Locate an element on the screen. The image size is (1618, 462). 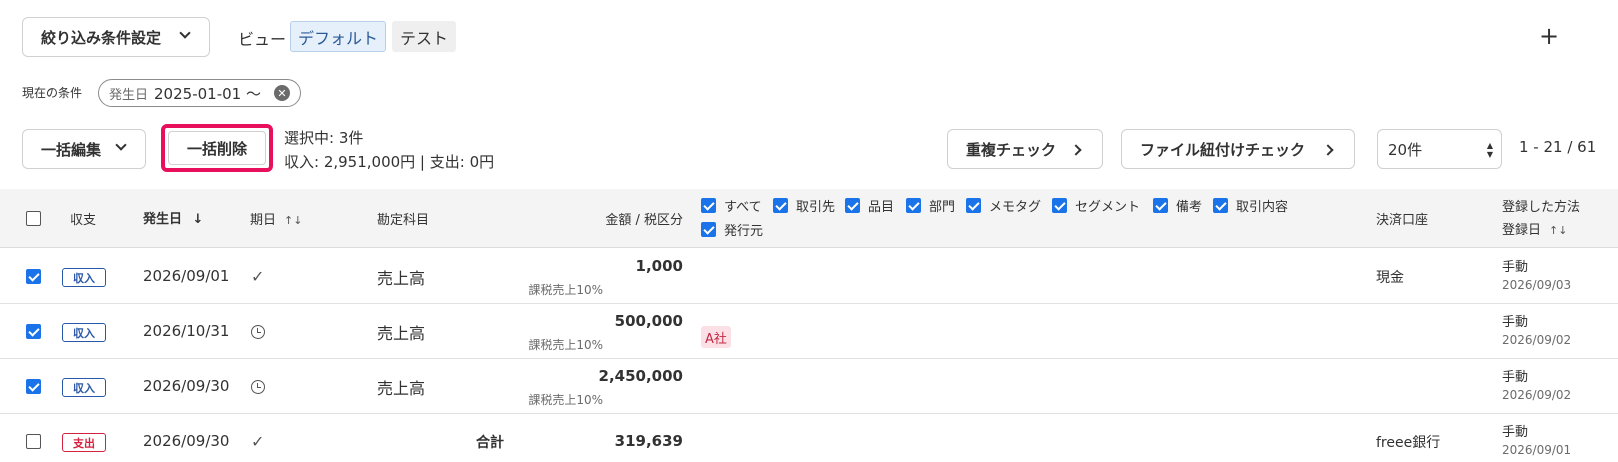
filter-settings-button: 絞り込み条件設定 is located at coordinates (116, 37).